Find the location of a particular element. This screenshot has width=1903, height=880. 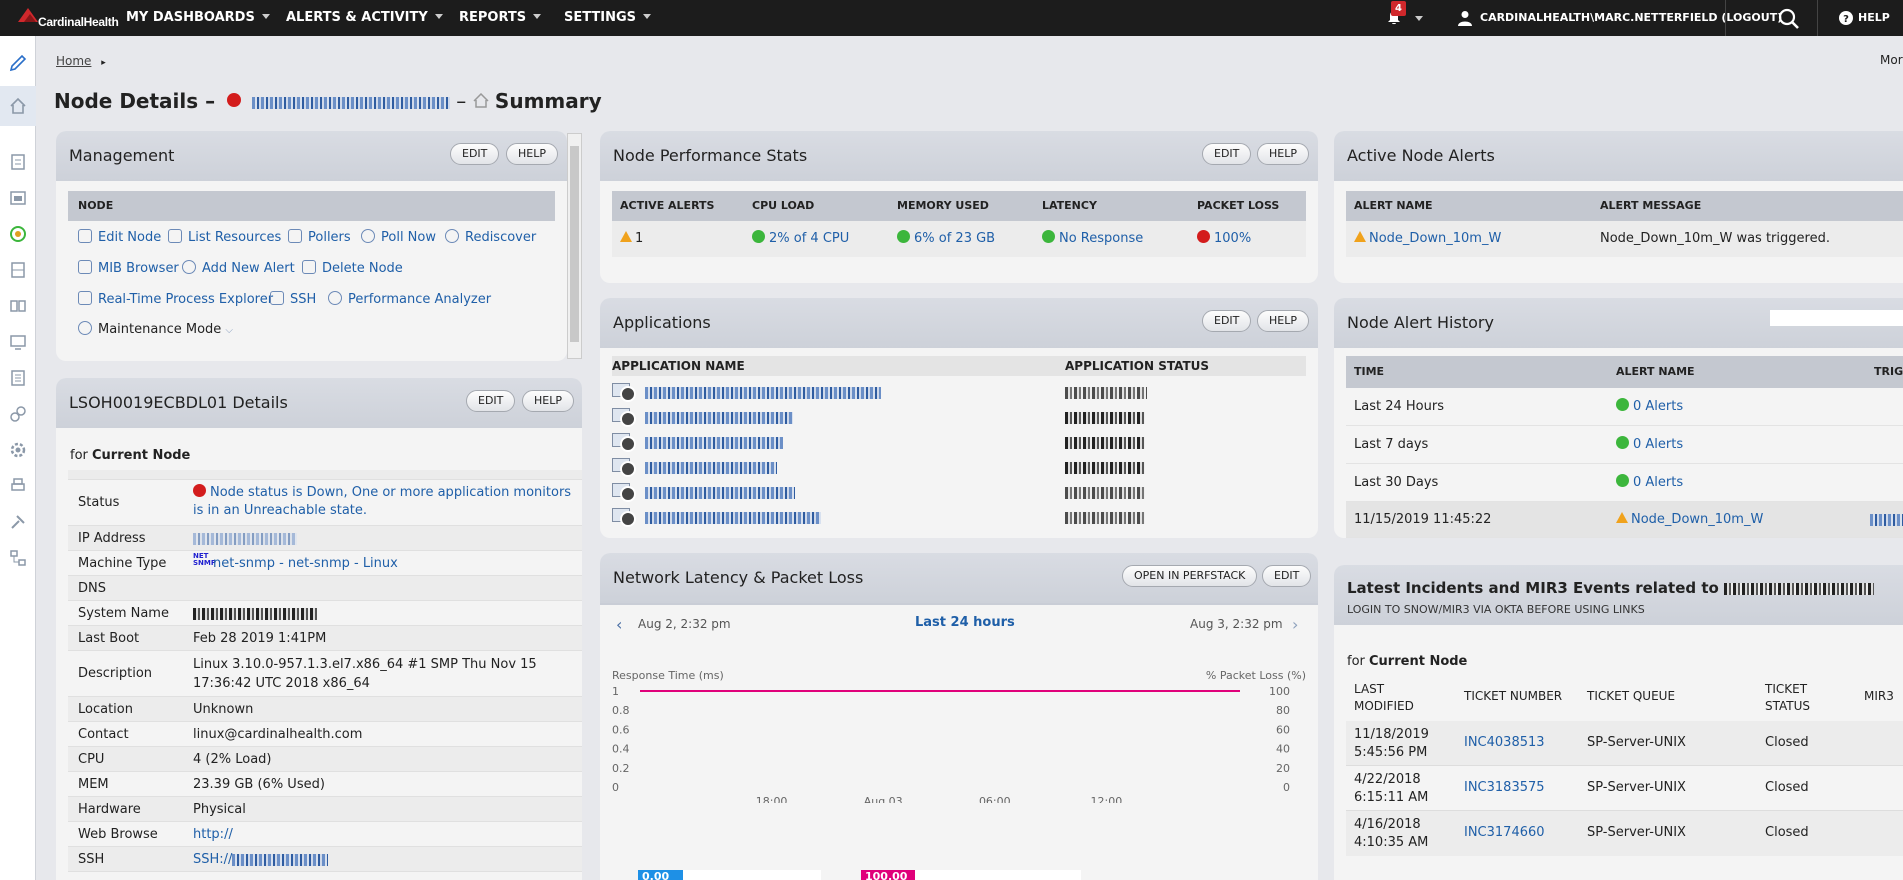

add-new-alert-link: Add New Alert is located at coordinates (238, 268).